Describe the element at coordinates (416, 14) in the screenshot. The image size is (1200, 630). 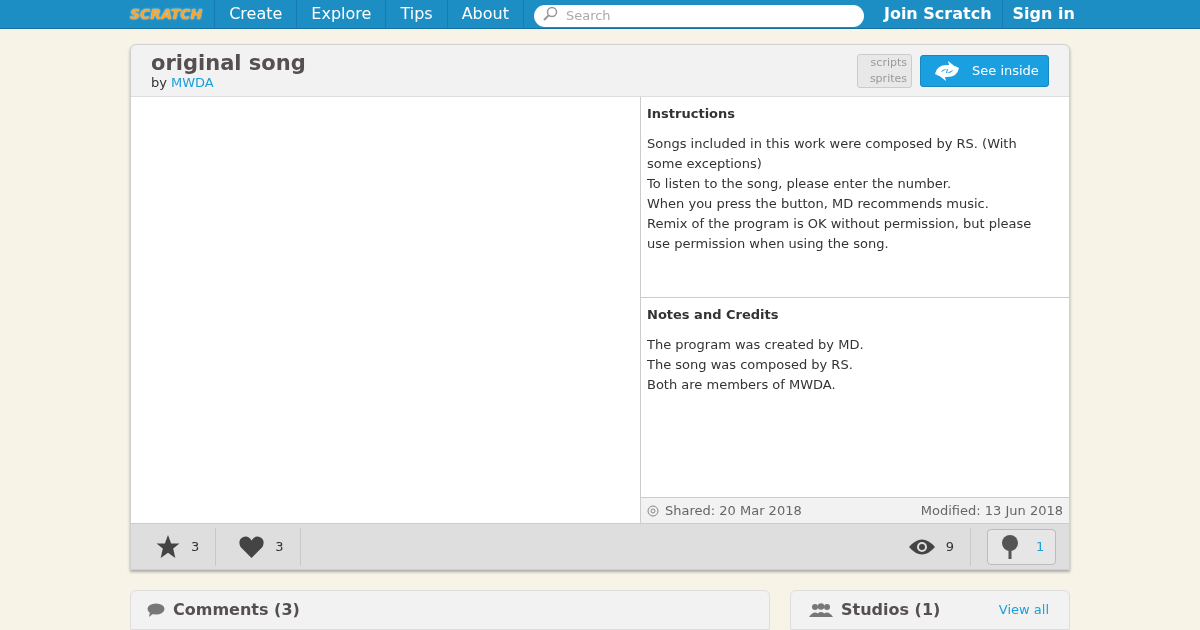
I see `nav-link: Tips` at that location.